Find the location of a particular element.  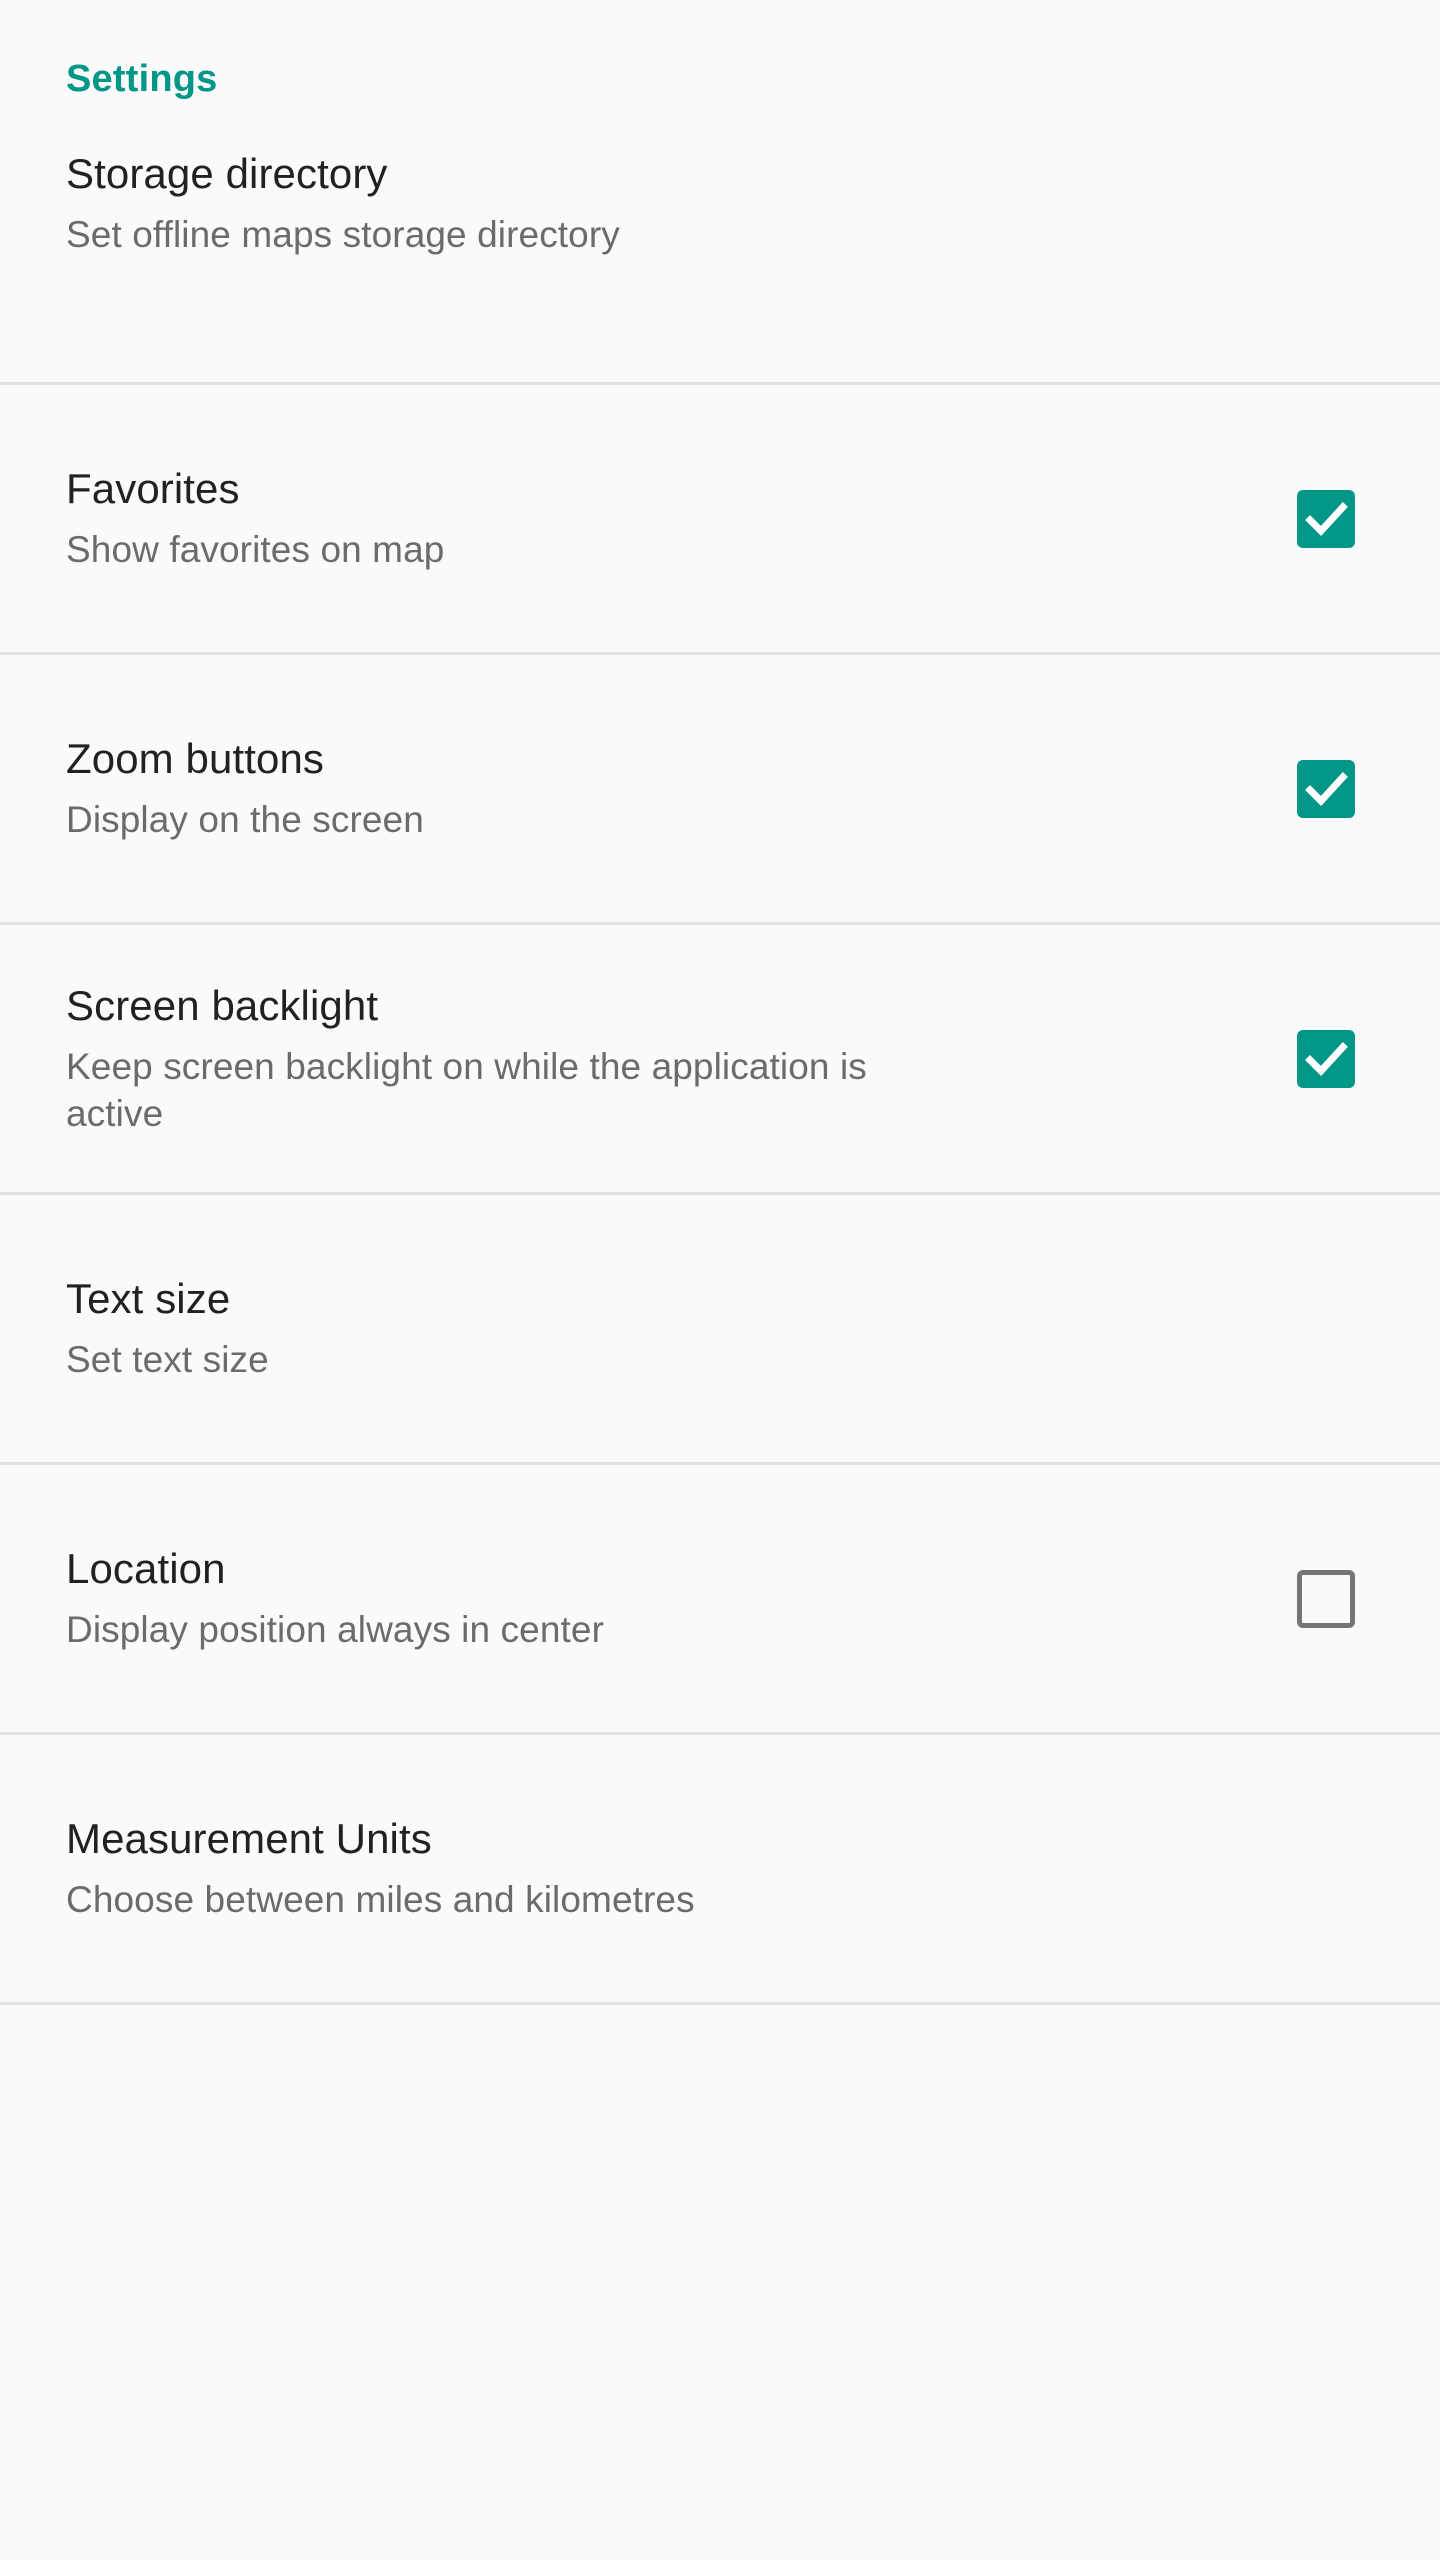

checkbox-zoom-buttons is located at coordinates (1326, 788).